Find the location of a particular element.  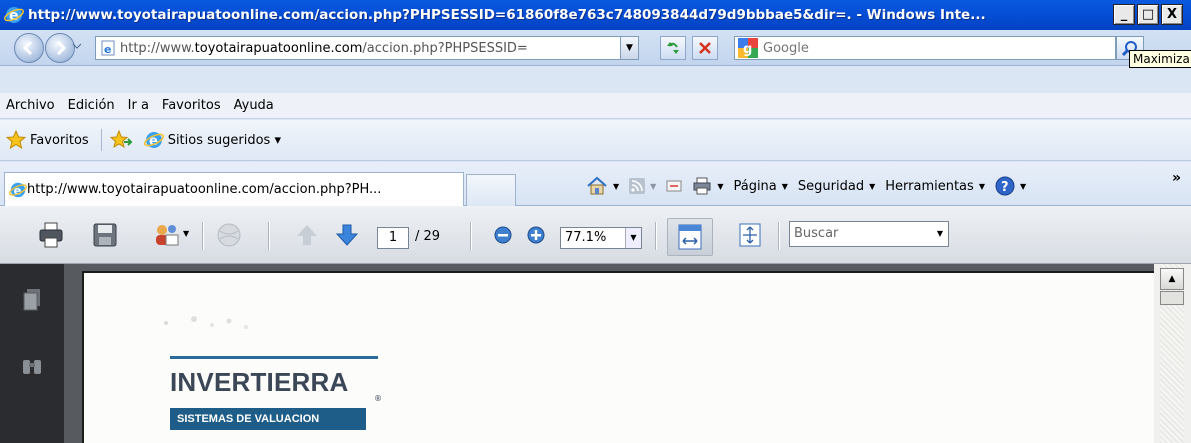

new-tab-button is located at coordinates (491, 190).